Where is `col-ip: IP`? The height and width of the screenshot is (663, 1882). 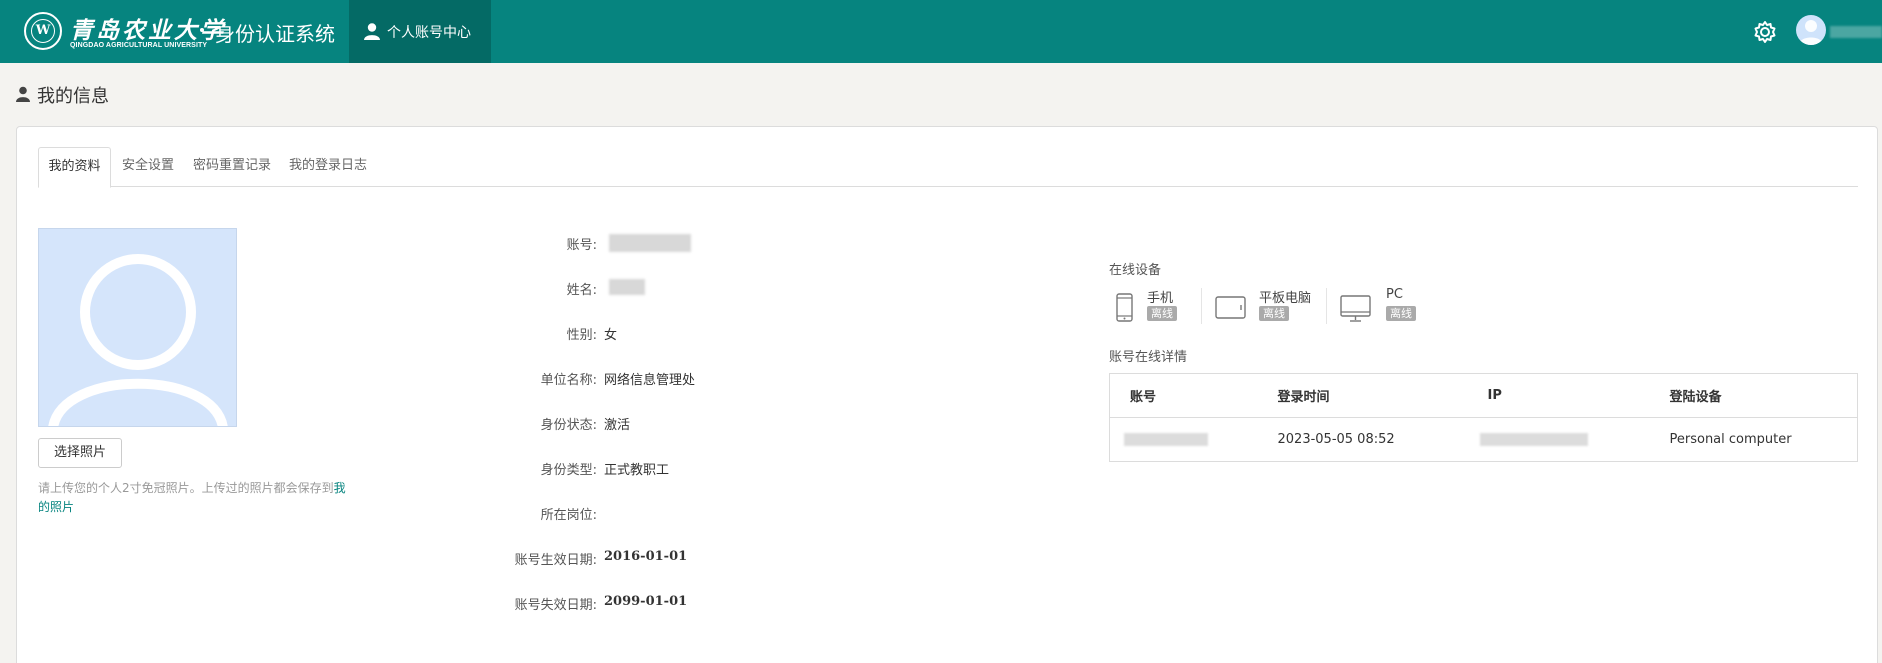
col-ip: IP is located at coordinates (1558, 395).